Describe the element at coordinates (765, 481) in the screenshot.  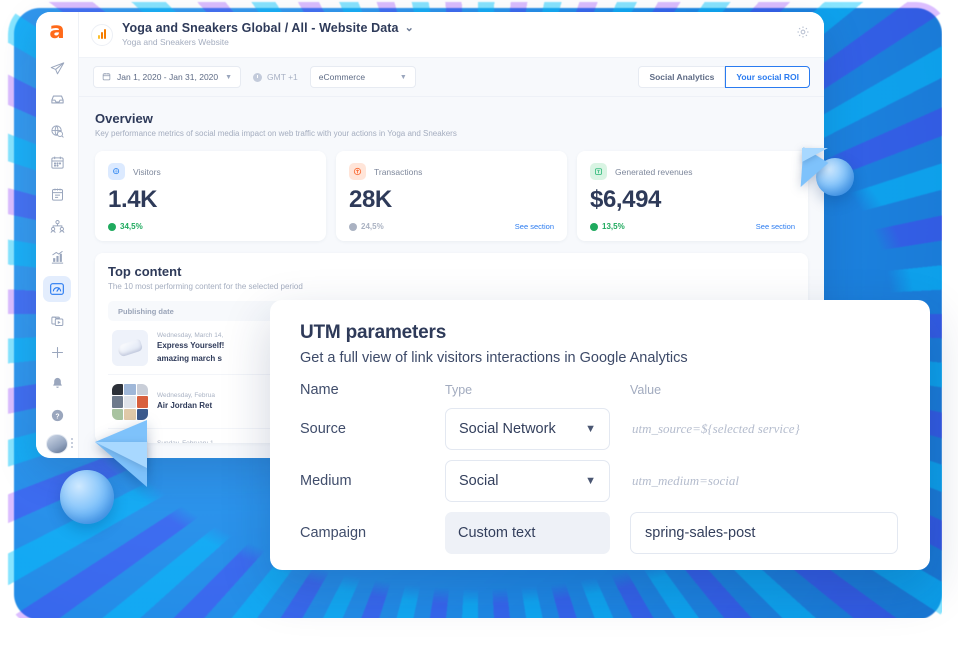
I see `utm-value-cell: utm_medium=social` at that location.